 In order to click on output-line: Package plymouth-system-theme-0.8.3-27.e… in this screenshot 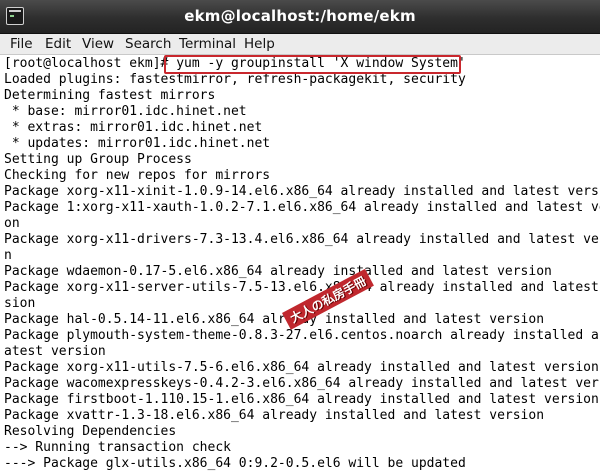, I will do `click(302, 335)`.